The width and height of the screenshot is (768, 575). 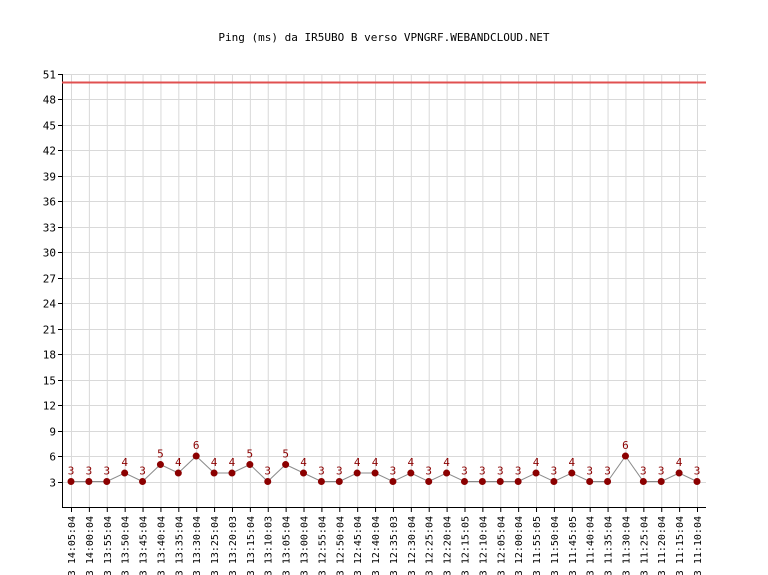 I want to click on y-tick-label: 12, so click(x=49, y=406).